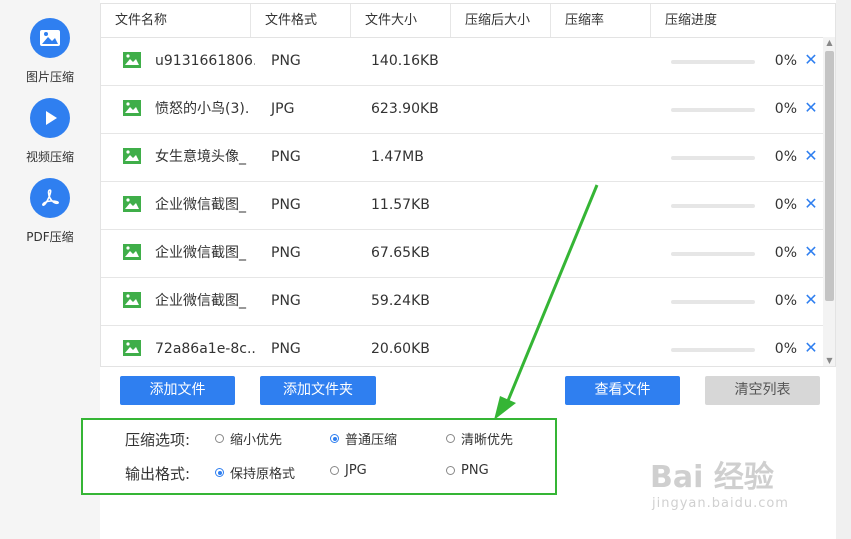 The width and height of the screenshot is (851, 539). Describe the element at coordinates (462, 253) in the screenshot. I see `table-row: 企业微信截图_ PNG 67.65KB 0% ✕` at that location.